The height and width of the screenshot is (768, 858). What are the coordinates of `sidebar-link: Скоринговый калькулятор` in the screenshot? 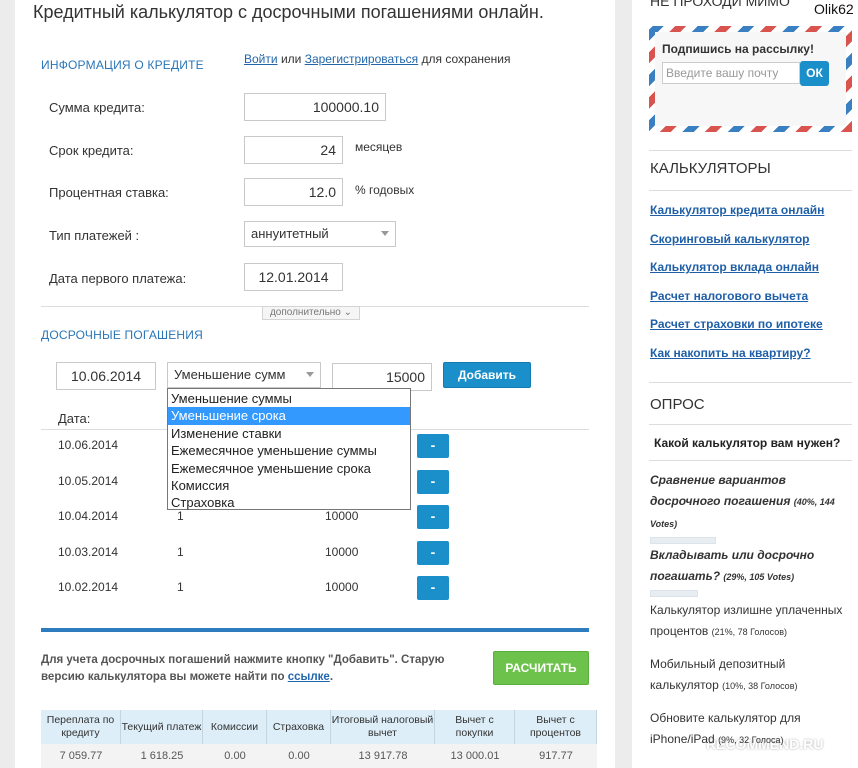 It's located at (730, 239).